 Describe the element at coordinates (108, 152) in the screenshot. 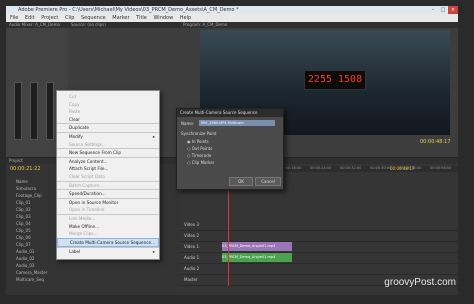

I see `menu-item-new-sequence: New Sequence From Clip` at that location.